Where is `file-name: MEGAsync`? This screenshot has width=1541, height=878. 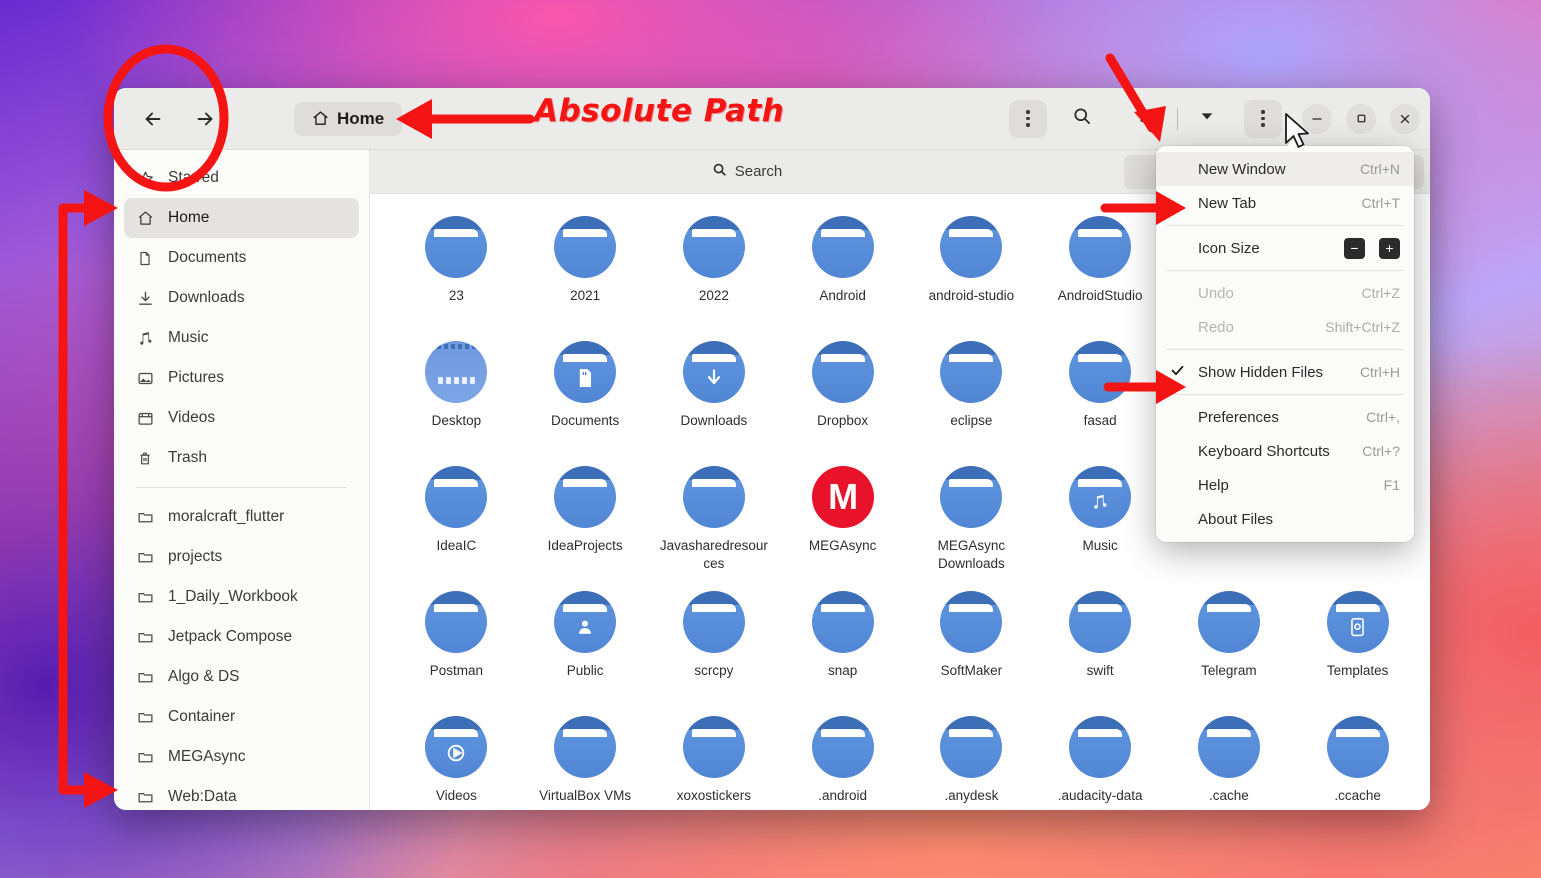
file-name: MEGAsync is located at coordinates (842, 545).